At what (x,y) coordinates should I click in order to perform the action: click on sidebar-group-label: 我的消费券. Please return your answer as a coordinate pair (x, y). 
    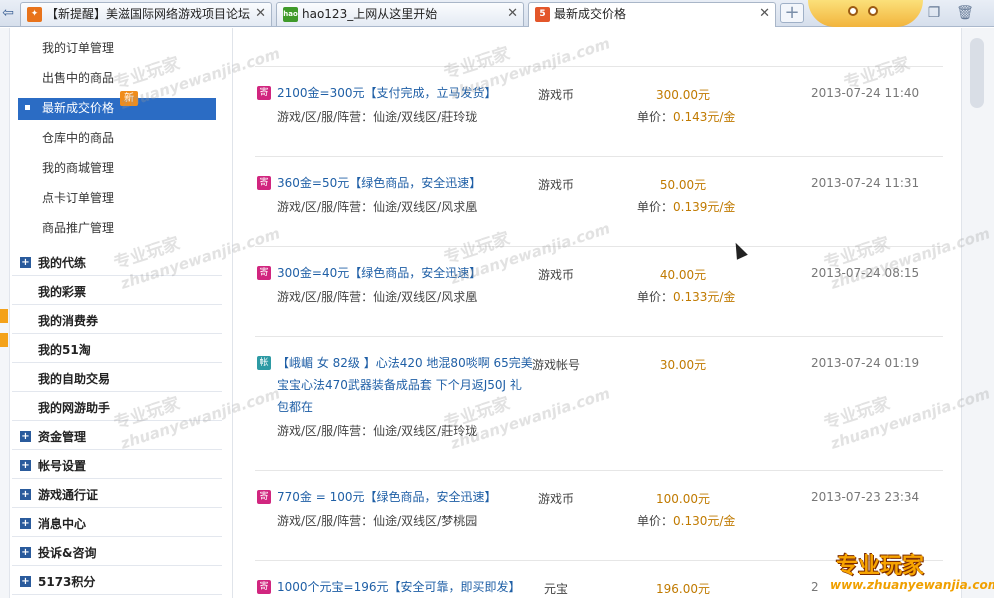
    Looking at the image, I should click on (68, 321).